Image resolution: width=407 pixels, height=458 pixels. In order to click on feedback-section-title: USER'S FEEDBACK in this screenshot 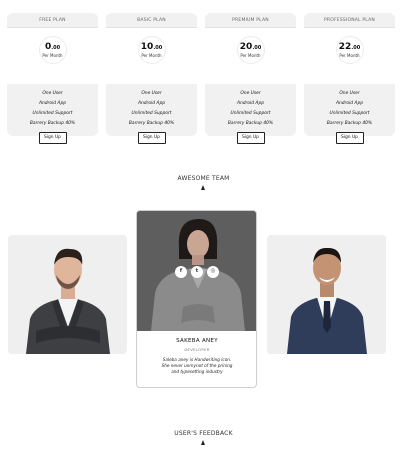, I will do `click(203, 433)`.